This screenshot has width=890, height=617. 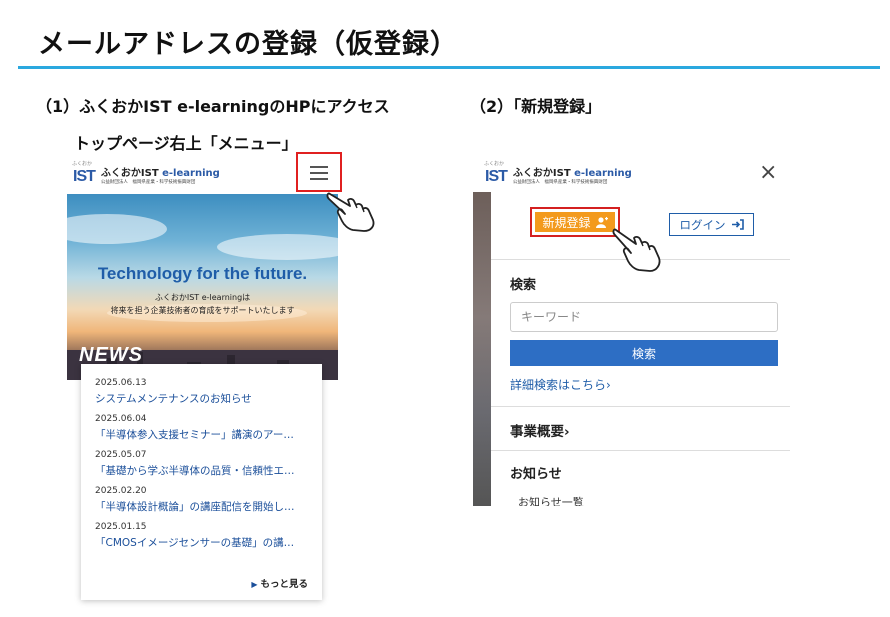 What do you see at coordinates (213, 106) in the screenshot?
I see `step-1-label: （1）ふくおかIST e-learningのHPにアクセス` at bounding box center [213, 106].